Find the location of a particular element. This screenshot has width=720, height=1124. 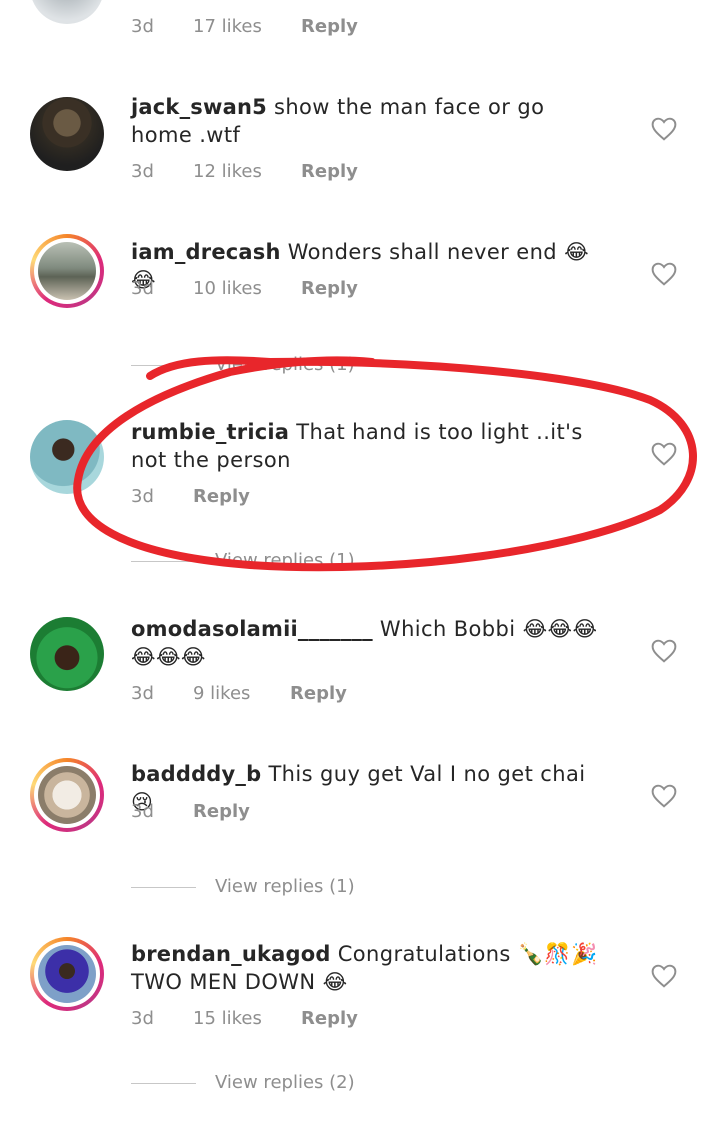

comment-username: iam_drecash is located at coordinates (206, 252).